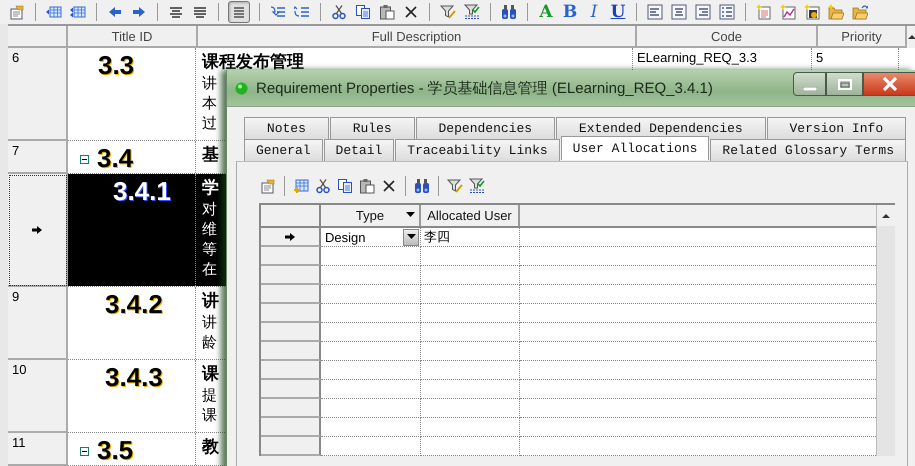 This screenshot has width=915, height=466. Describe the element at coordinates (141, 191) in the screenshot. I see `title-id: 3.4.1` at that location.